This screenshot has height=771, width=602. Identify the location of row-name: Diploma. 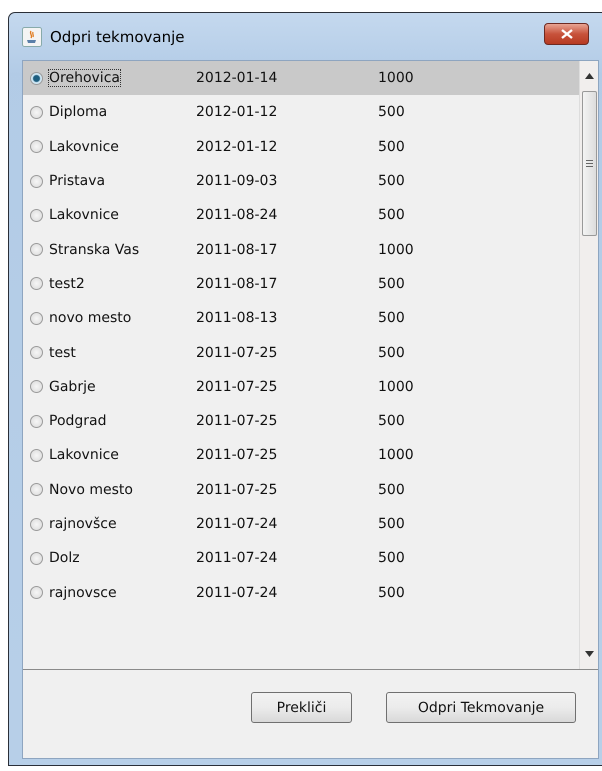
(78, 112).